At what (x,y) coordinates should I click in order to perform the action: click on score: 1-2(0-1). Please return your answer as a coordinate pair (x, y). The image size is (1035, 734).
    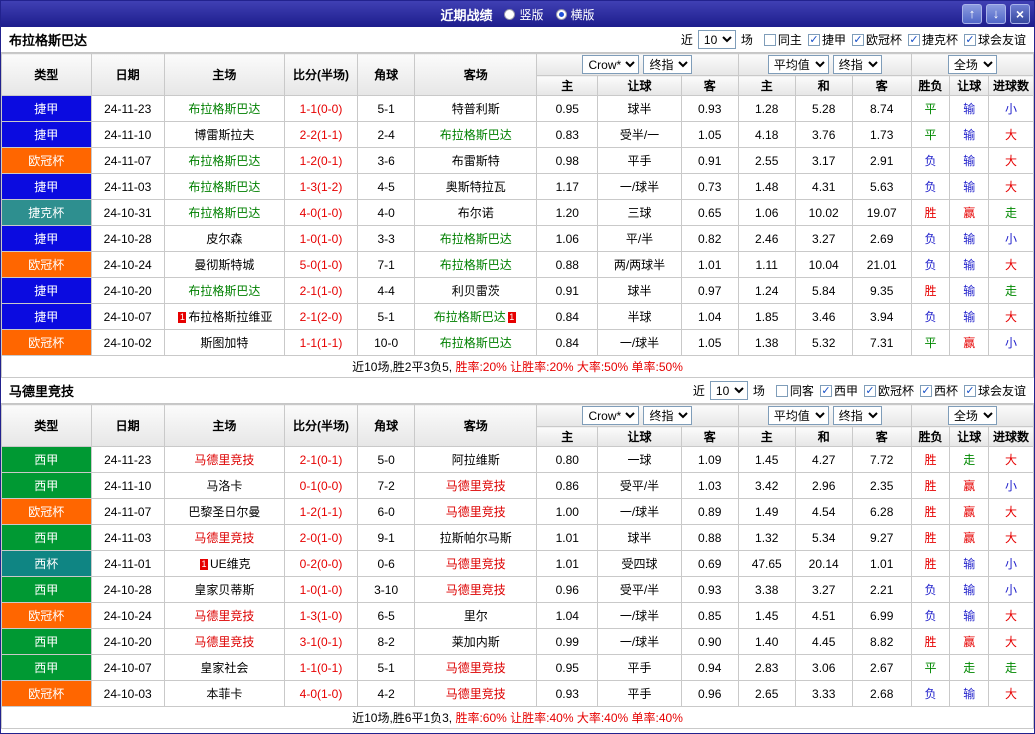
    Looking at the image, I should click on (321, 160).